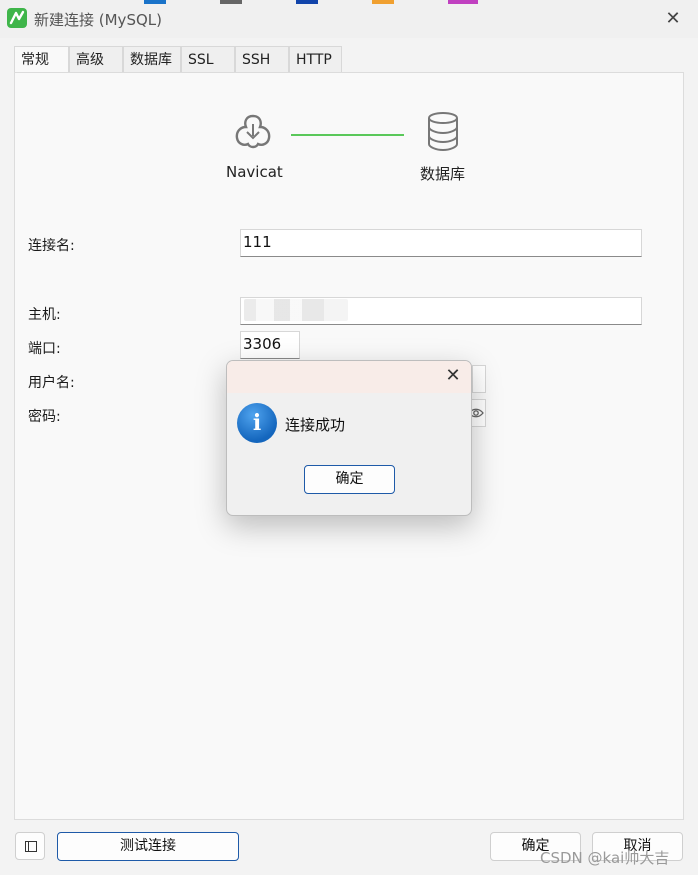  Describe the element at coordinates (315, 59) in the screenshot. I see `tab-http: HTTP` at that location.